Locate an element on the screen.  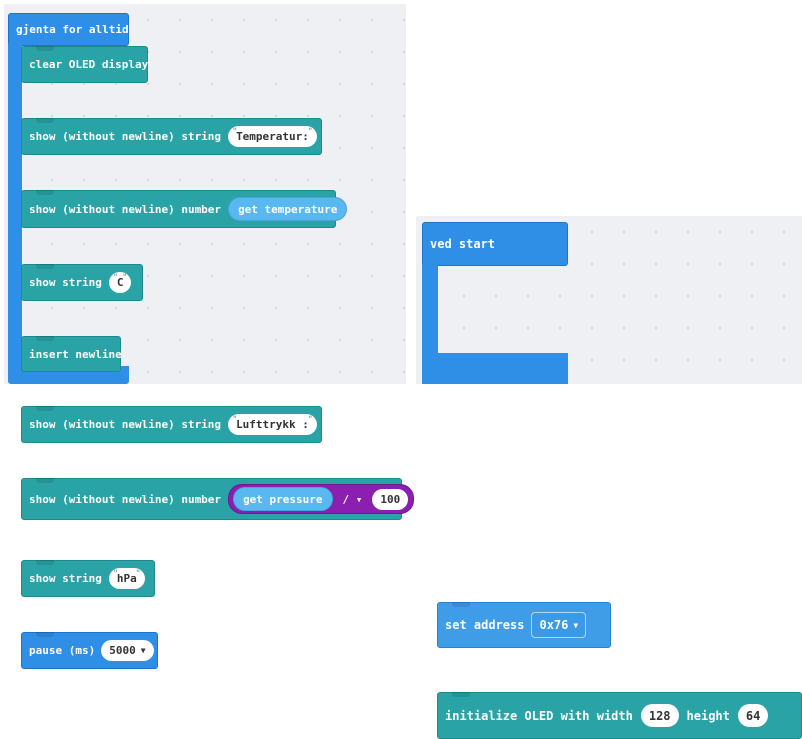
width-input: 128 is located at coordinates (659, 715).